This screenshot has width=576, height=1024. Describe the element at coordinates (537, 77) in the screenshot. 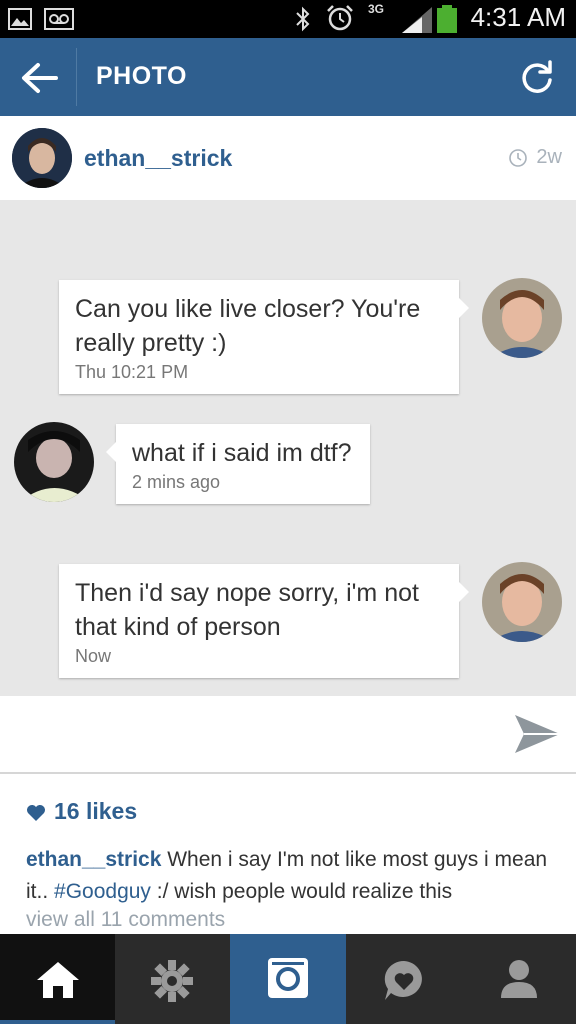

I see `refresh-icon` at that location.